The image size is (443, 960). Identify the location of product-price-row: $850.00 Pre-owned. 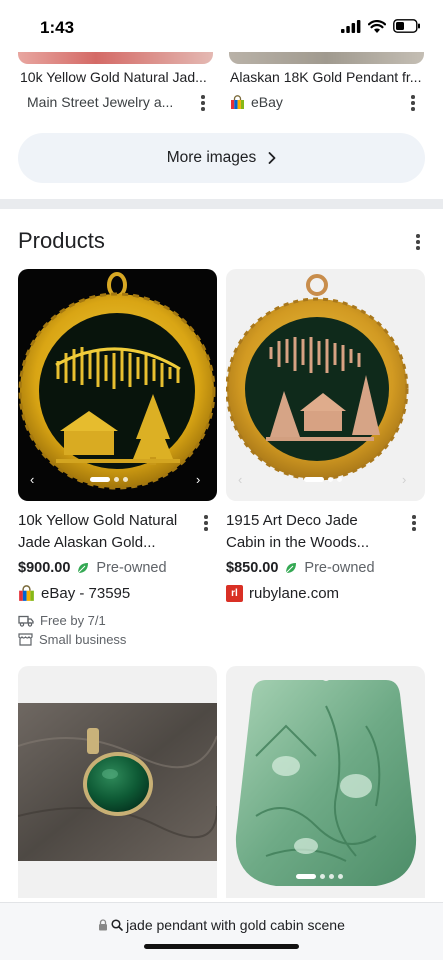
(300, 568).